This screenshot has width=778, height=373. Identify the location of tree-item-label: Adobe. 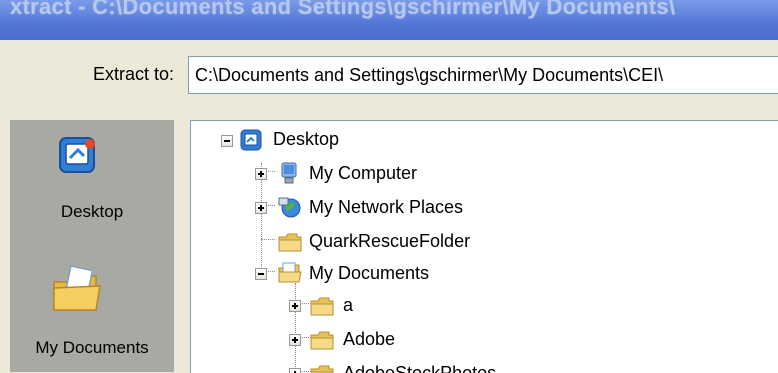
(369, 339).